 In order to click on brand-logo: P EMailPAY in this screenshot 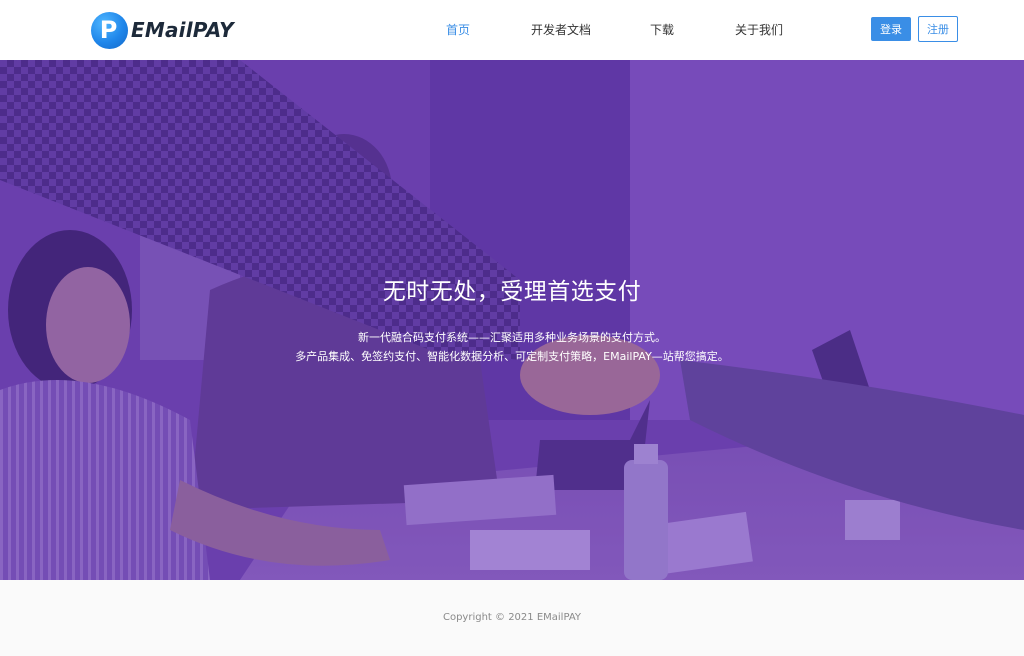, I will do `click(162, 30)`.